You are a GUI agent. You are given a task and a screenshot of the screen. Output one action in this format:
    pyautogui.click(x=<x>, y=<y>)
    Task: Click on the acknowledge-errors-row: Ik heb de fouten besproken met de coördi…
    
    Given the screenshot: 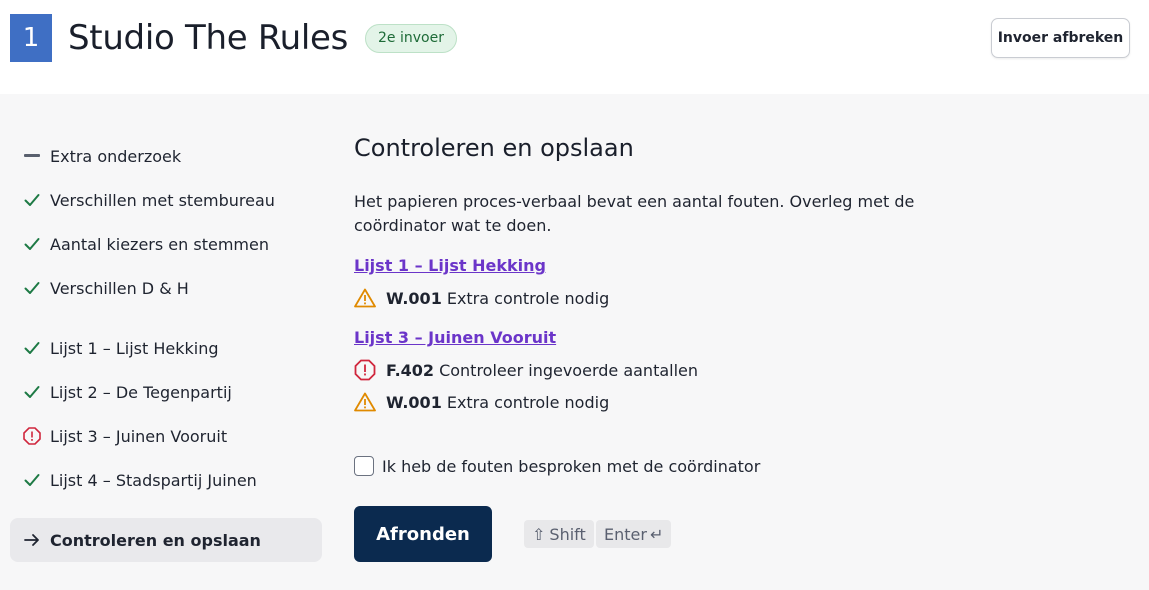 What is the action you would take?
    pyautogui.click(x=557, y=466)
    